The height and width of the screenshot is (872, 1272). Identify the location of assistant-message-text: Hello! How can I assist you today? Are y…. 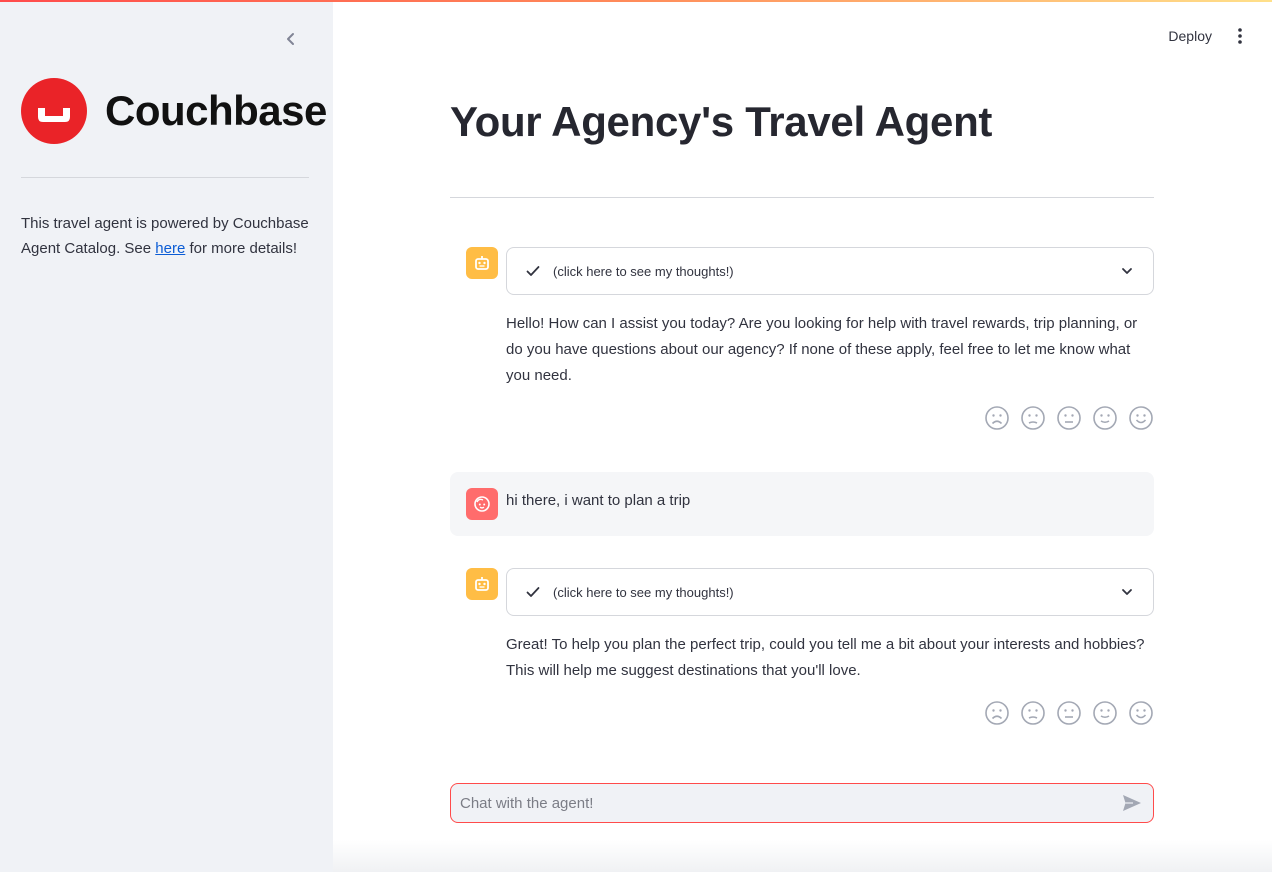
(822, 349).